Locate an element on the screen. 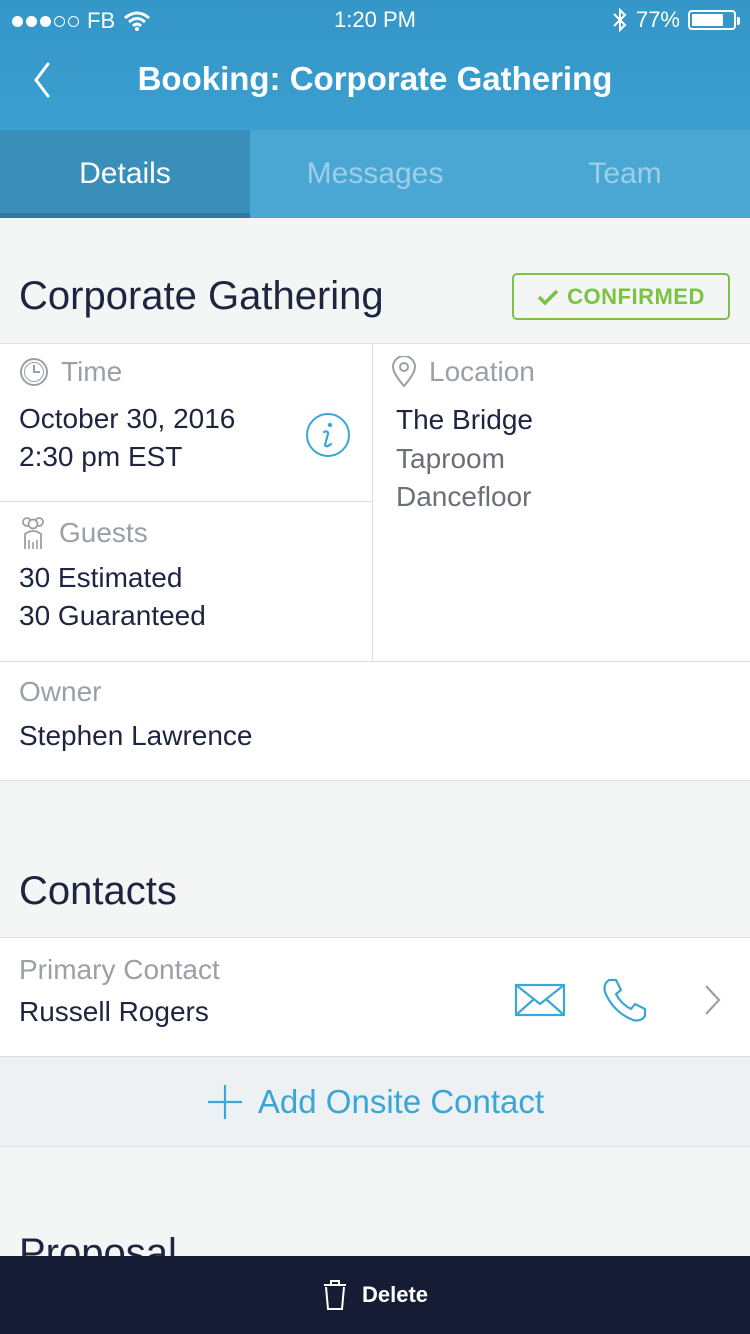  room-name: Dancefloor is located at coordinates (464, 496).